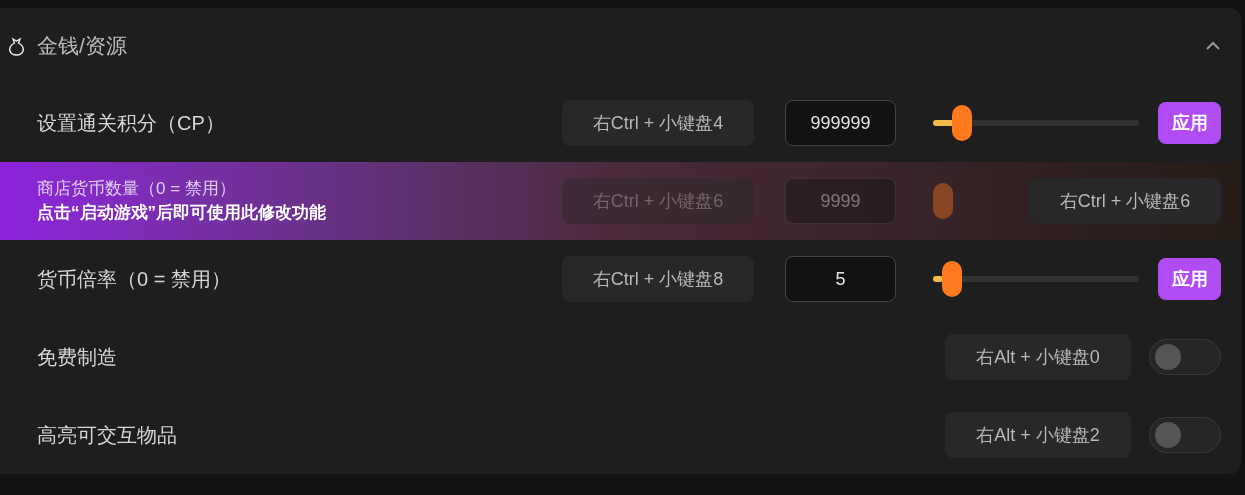  What do you see at coordinates (77, 357) in the screenshot?
I see `setting-label: 免费制造` at bounding box center [77, 357].